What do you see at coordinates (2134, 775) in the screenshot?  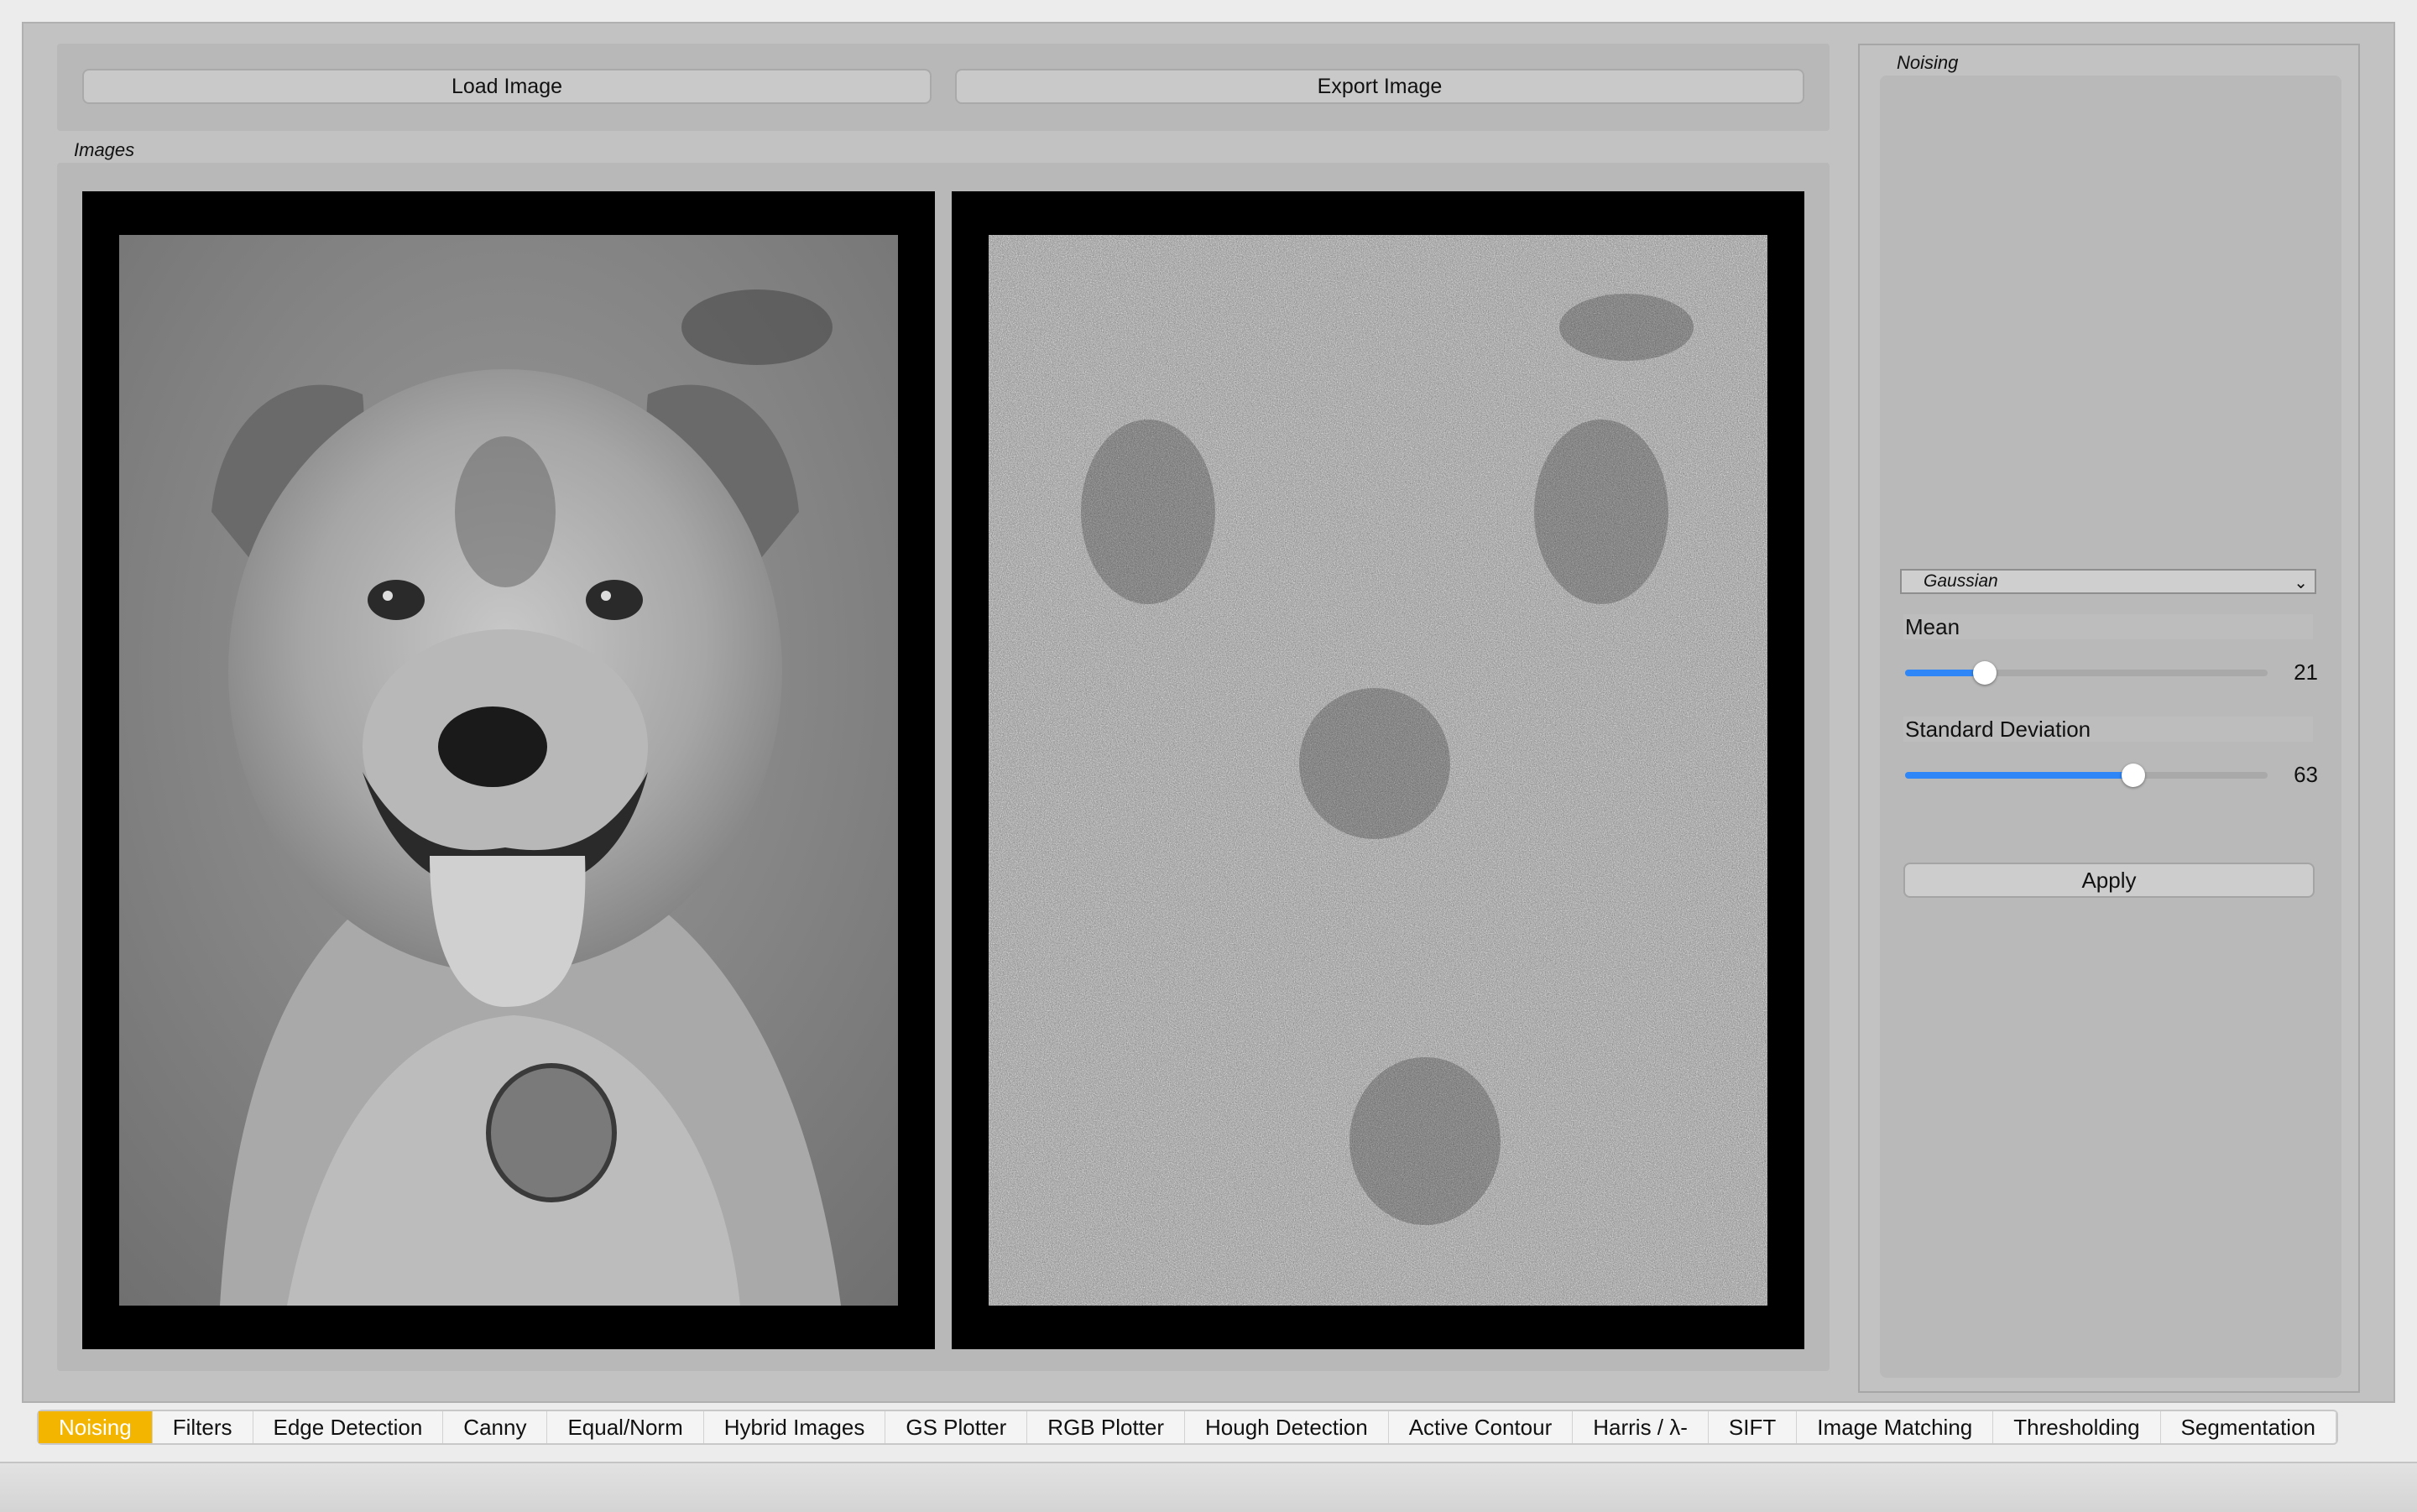 I see `std-slider-handle` at bounding box center [2134, 775].